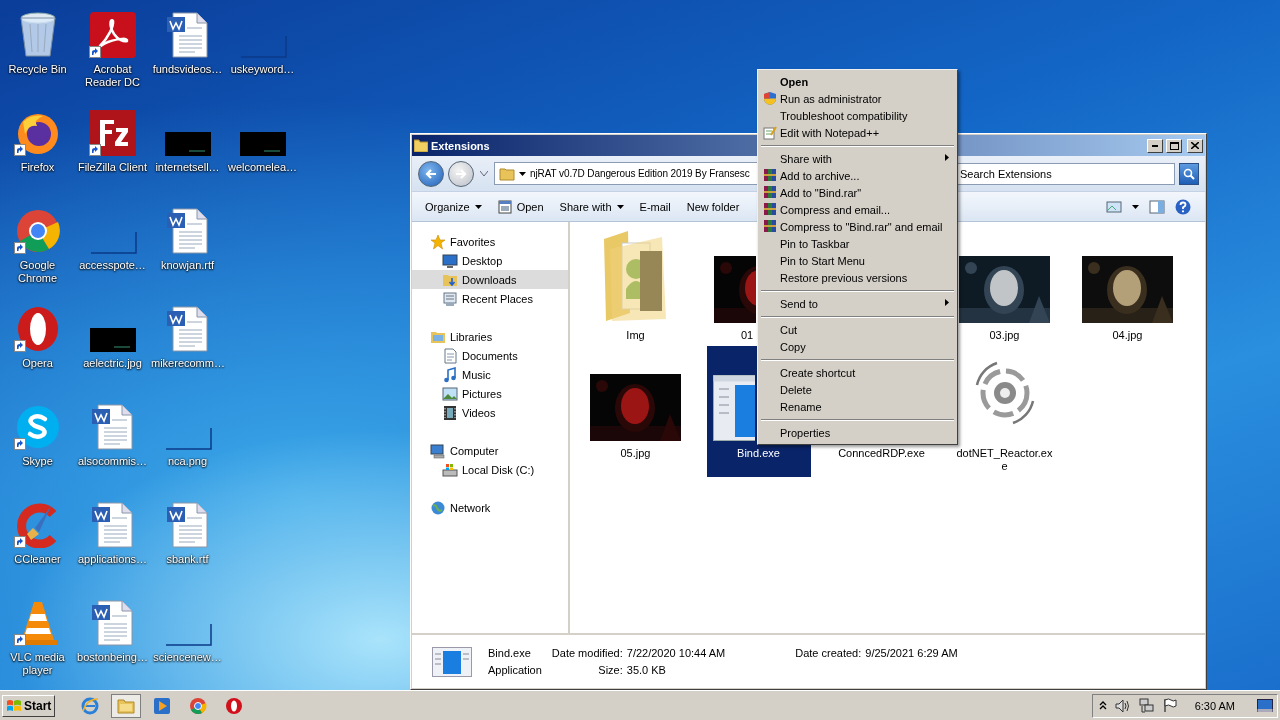  What do you see at coordinates (461, 145) in the screenshot?
I see `window-title: Extensions` at bounding box center [461, 145].